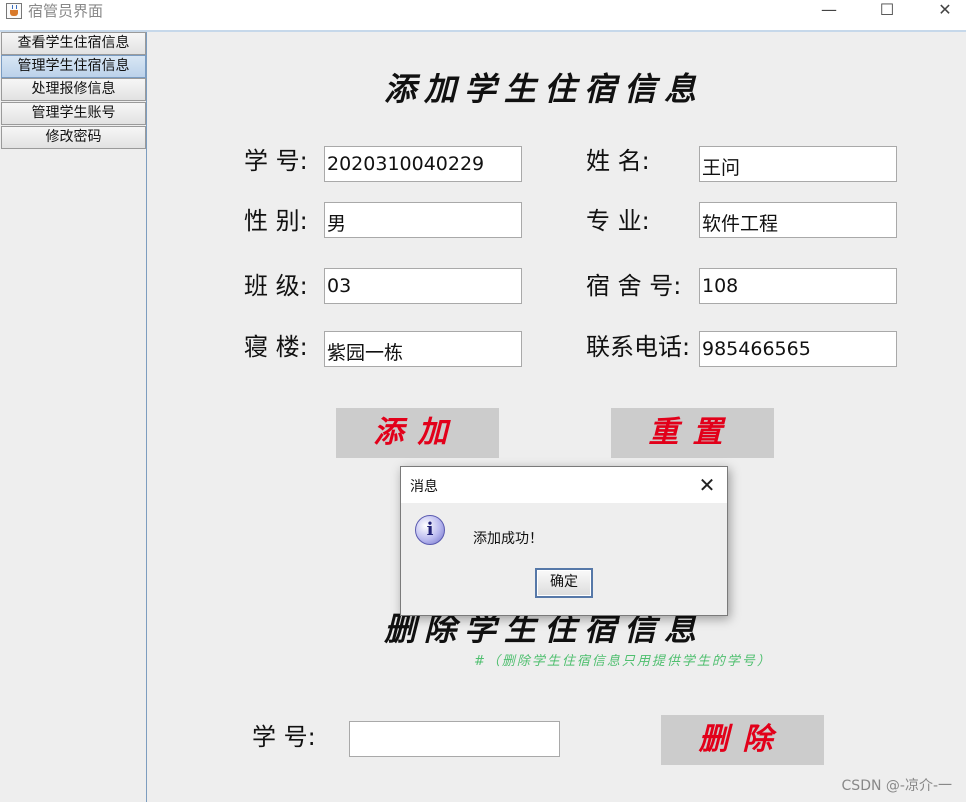 Image resolution: width=966 pixels, height=802 pixels. I want to click on sidebar: 查看学生住宿信息 管理学生住宿信息 处理报修信息 管理学生账号 修改密码, so click(73, 417).